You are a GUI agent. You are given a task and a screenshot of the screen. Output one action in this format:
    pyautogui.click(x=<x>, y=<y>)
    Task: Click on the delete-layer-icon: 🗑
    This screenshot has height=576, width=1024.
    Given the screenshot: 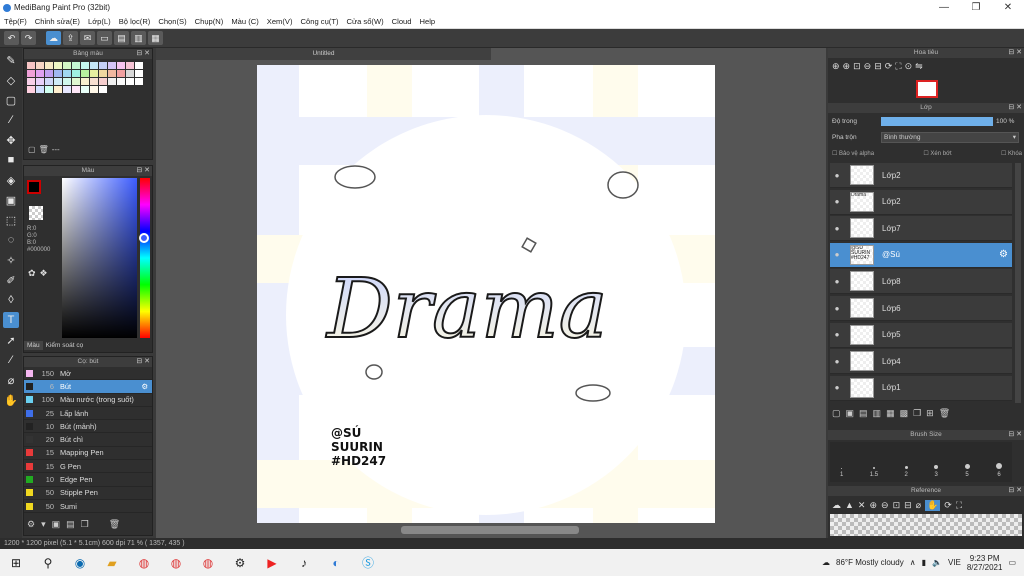 What is the action you would take?
    pyautogui.click(x=944, y=413)
    